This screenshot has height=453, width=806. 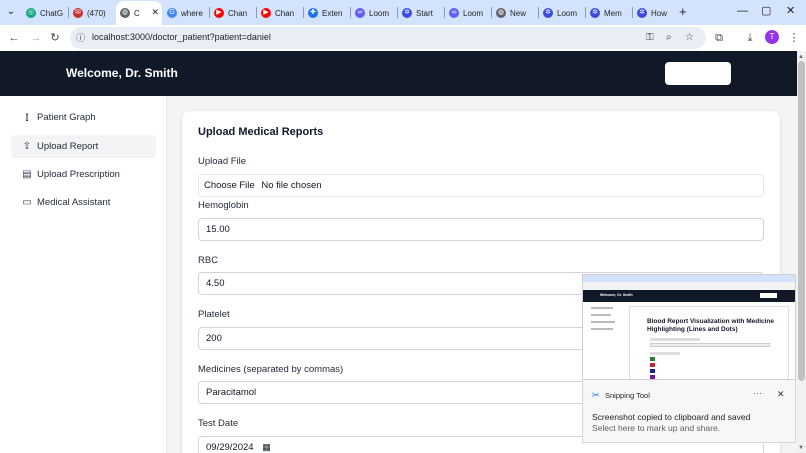 What do you see at coordinates (683, 12) in the screenshot?
I see `new-tab-button: +` at bounding box center [683, 12].